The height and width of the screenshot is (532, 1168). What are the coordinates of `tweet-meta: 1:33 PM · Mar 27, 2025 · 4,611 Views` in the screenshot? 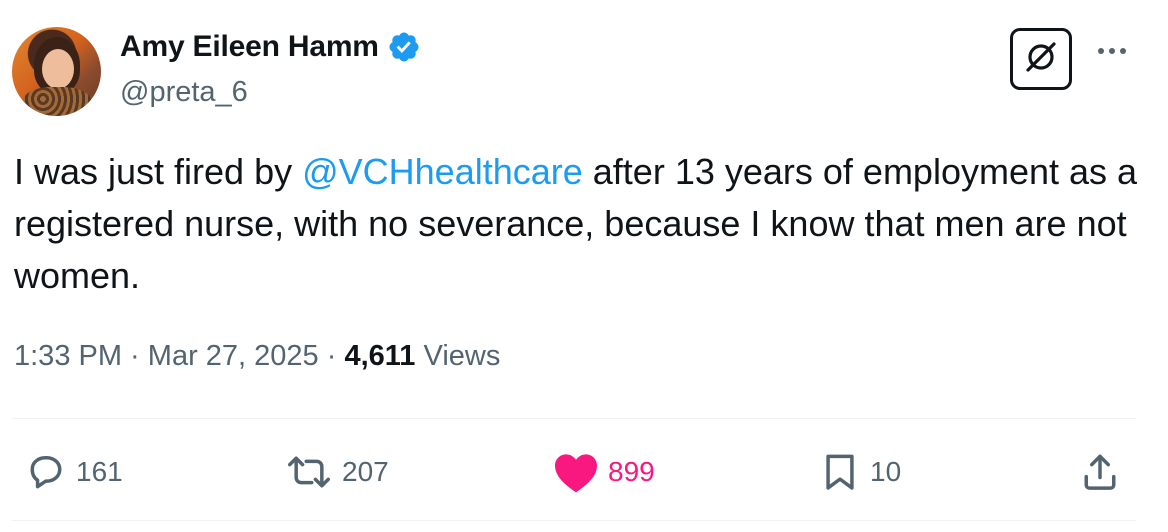 It's located at (257, 356).